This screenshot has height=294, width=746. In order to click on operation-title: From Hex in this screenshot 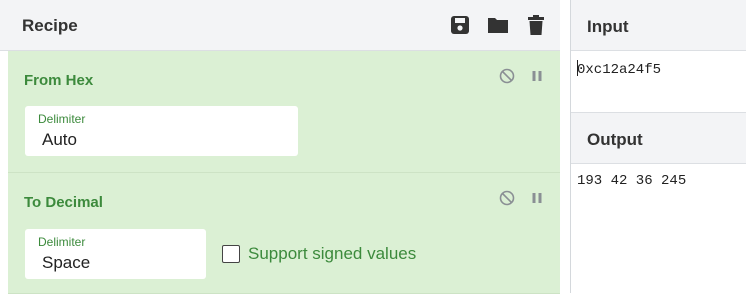, I will do `click(59, 80)`.